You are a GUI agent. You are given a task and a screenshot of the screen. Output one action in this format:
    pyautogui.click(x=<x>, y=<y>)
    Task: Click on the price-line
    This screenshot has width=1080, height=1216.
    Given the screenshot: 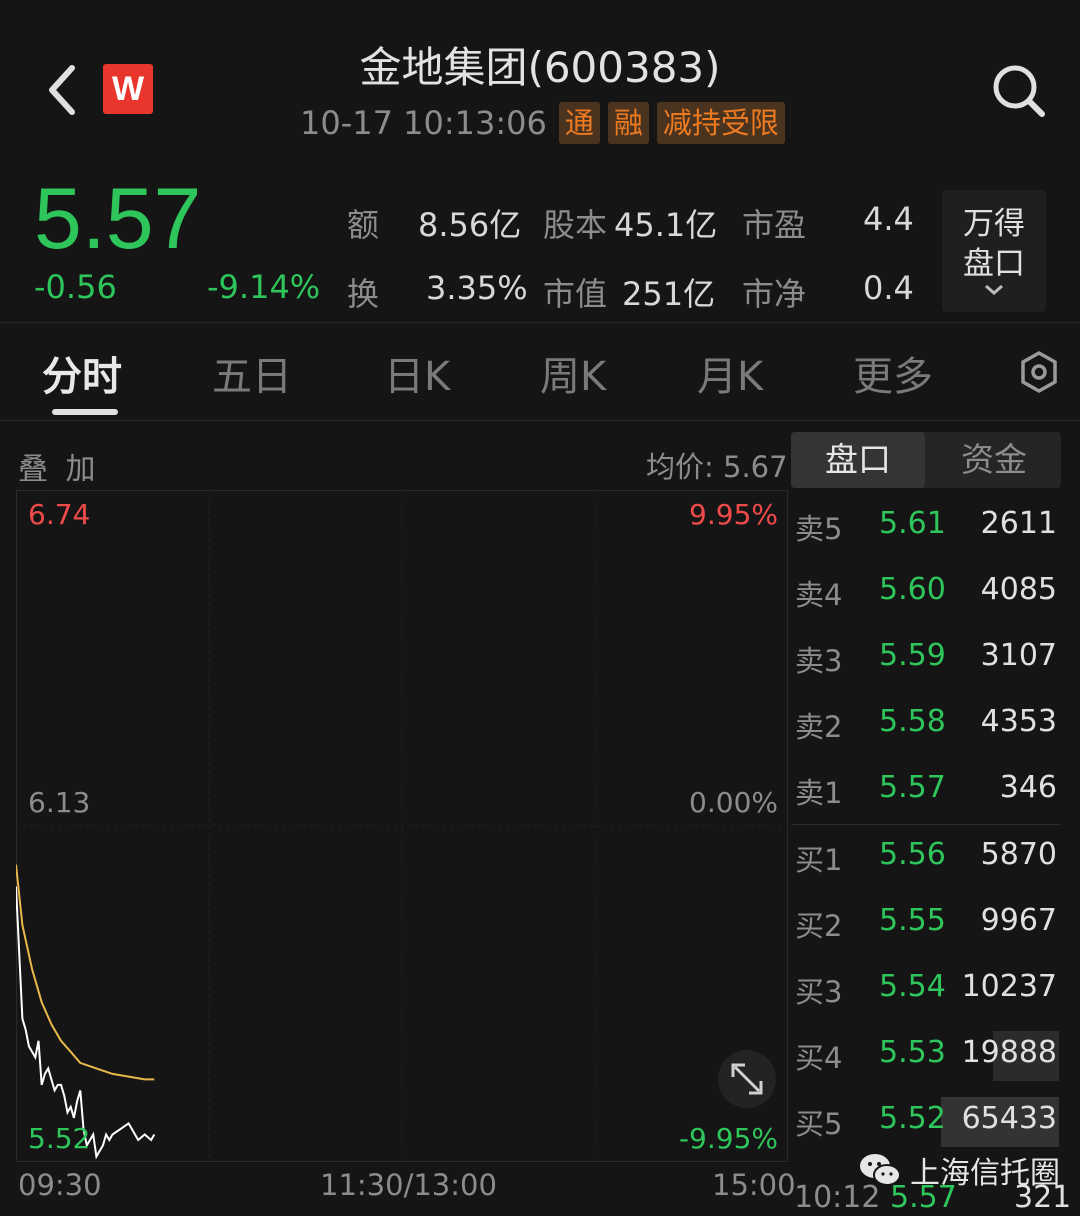 What is the action you would take?
    pyautogui.click(x=86, y=1023)
    